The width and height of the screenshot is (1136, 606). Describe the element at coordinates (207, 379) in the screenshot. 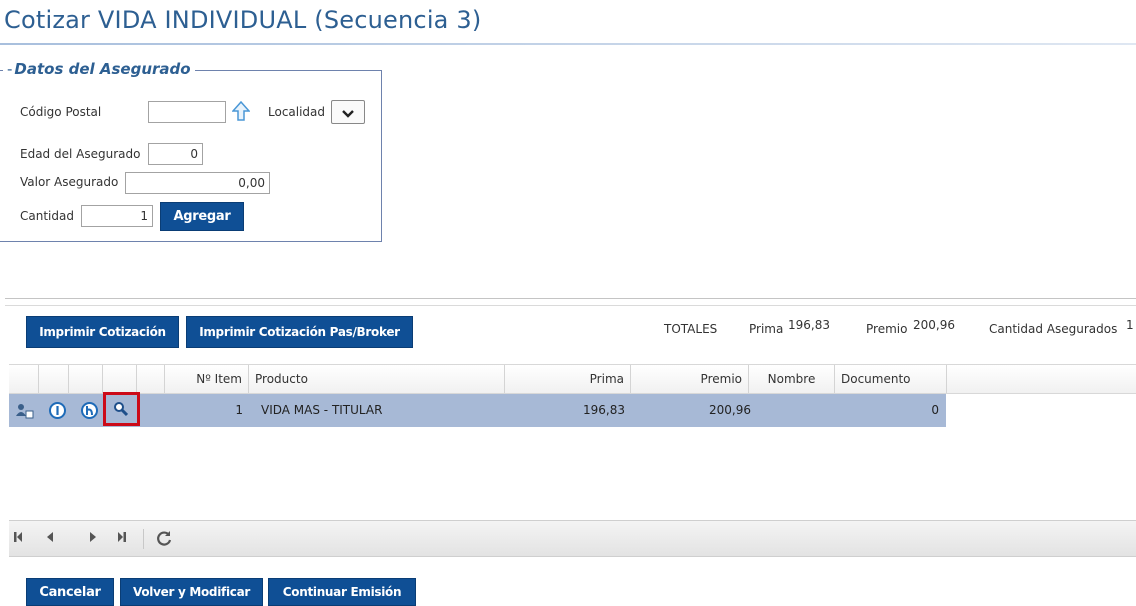

I see `column-header-item: Nº Item` at that location.